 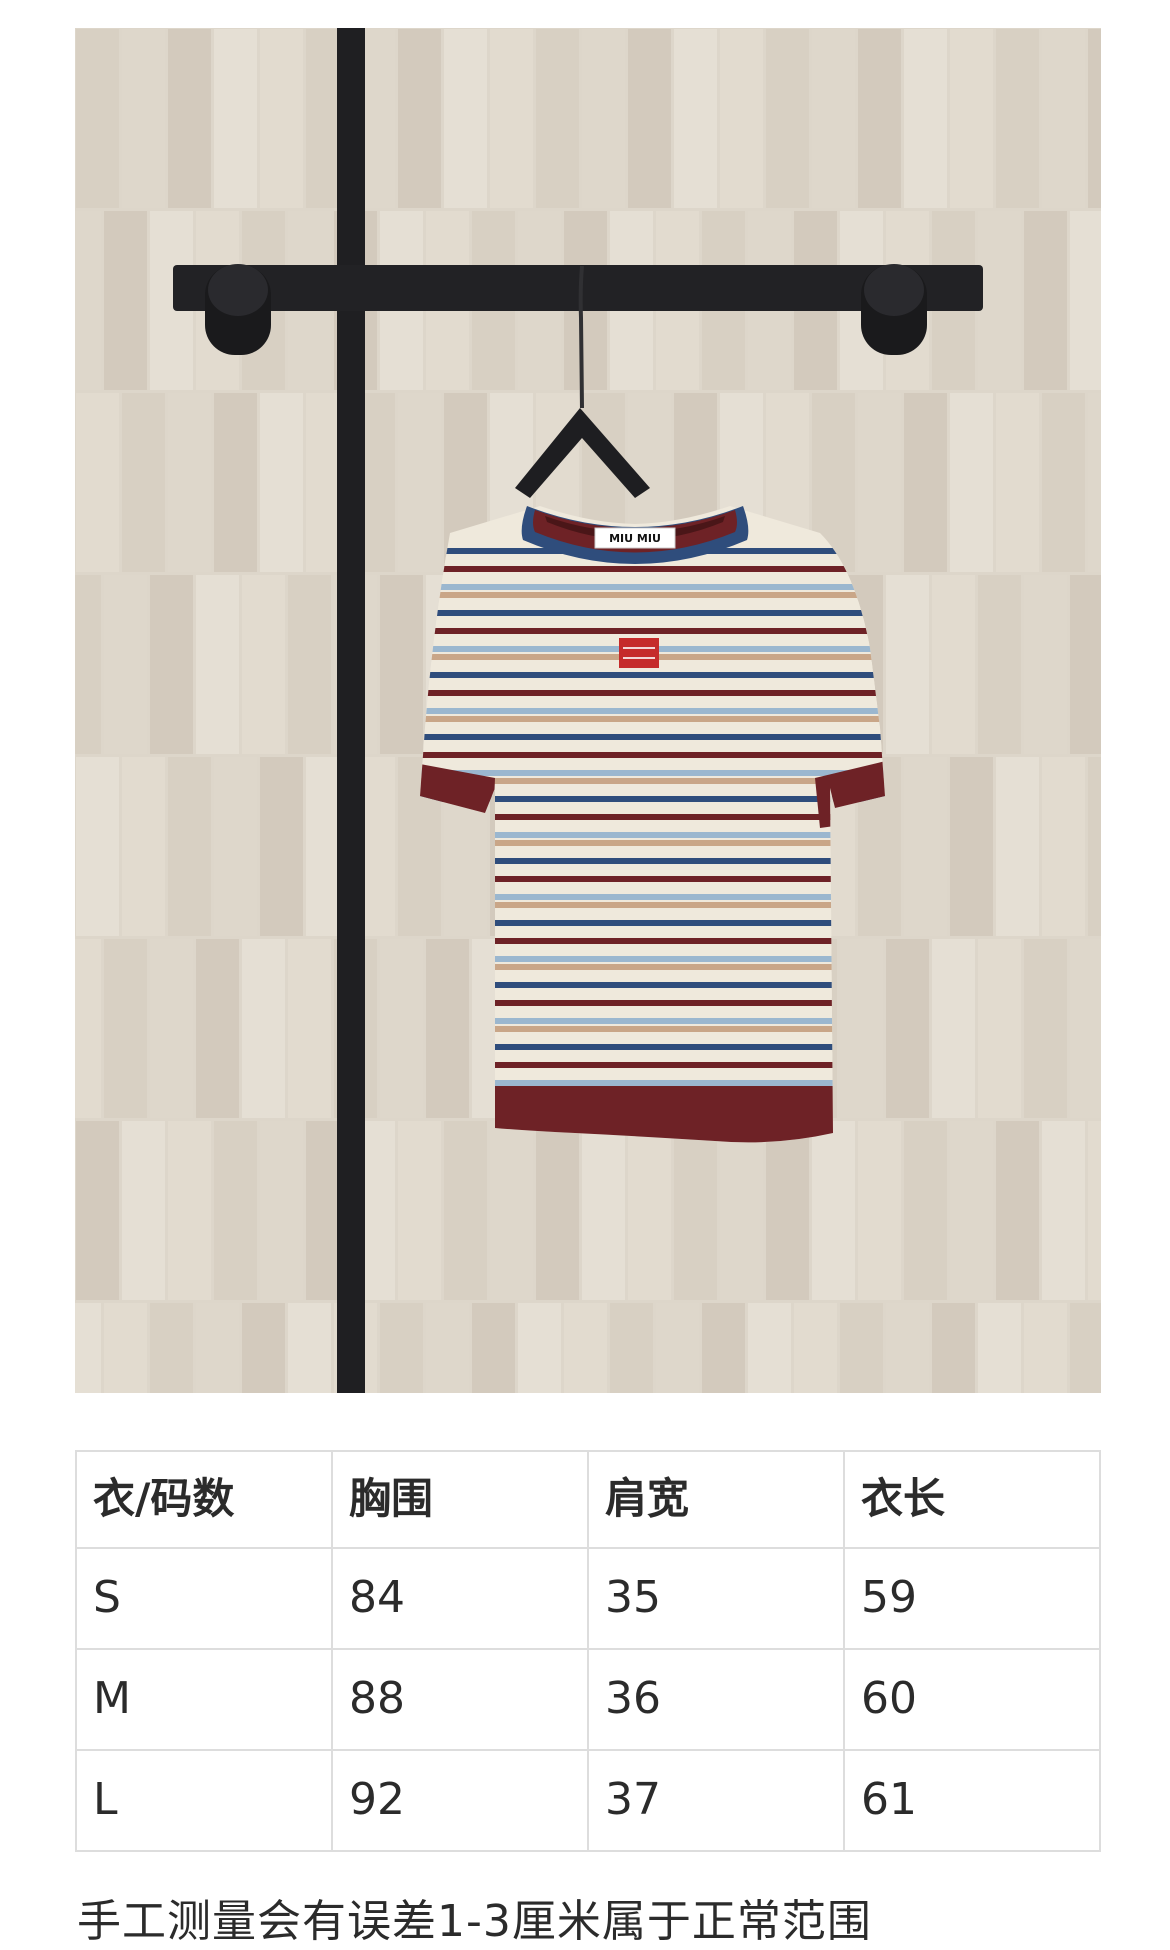 What do you see at coordinates (716, 1800) in the screenshot?
I see `cell-shoulder: 37` at bounding box center [716, 1800].